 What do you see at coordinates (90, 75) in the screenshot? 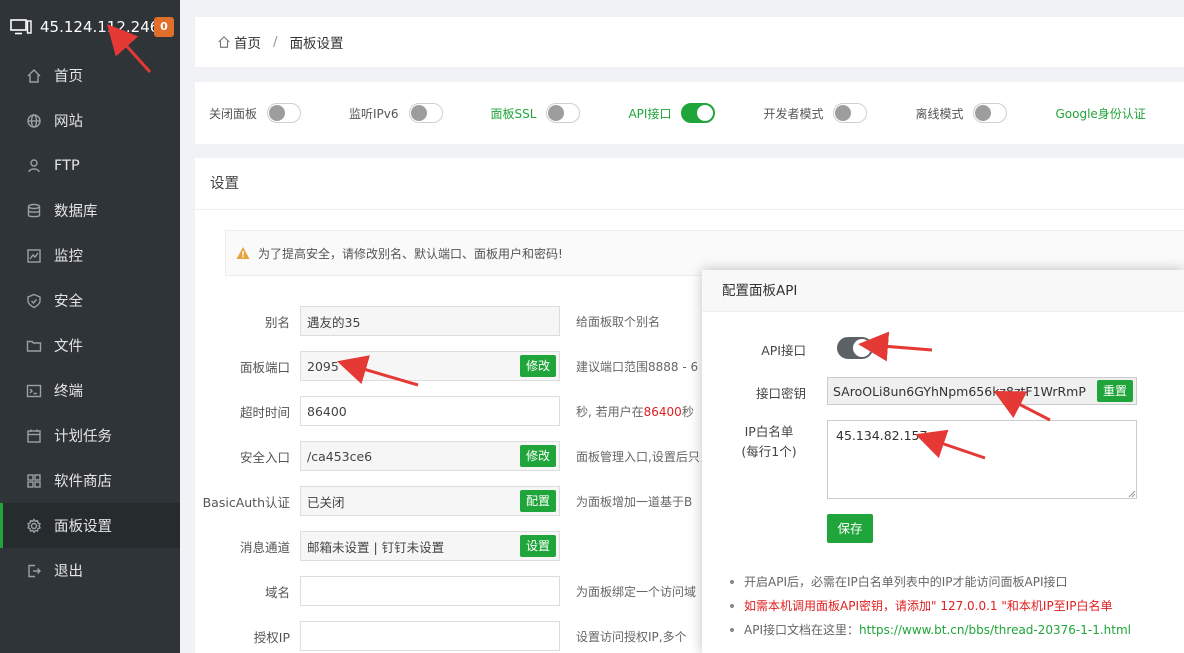
I see `sidebar-item-home: 首页` at bounding box center [90, 75].